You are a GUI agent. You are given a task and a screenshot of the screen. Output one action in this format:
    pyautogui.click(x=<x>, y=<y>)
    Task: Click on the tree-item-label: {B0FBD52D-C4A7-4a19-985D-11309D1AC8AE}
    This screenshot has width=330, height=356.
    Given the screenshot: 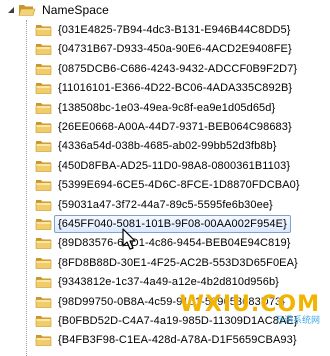 What is the action you would take?
    pyautogui.click(x=178, y=321)
    